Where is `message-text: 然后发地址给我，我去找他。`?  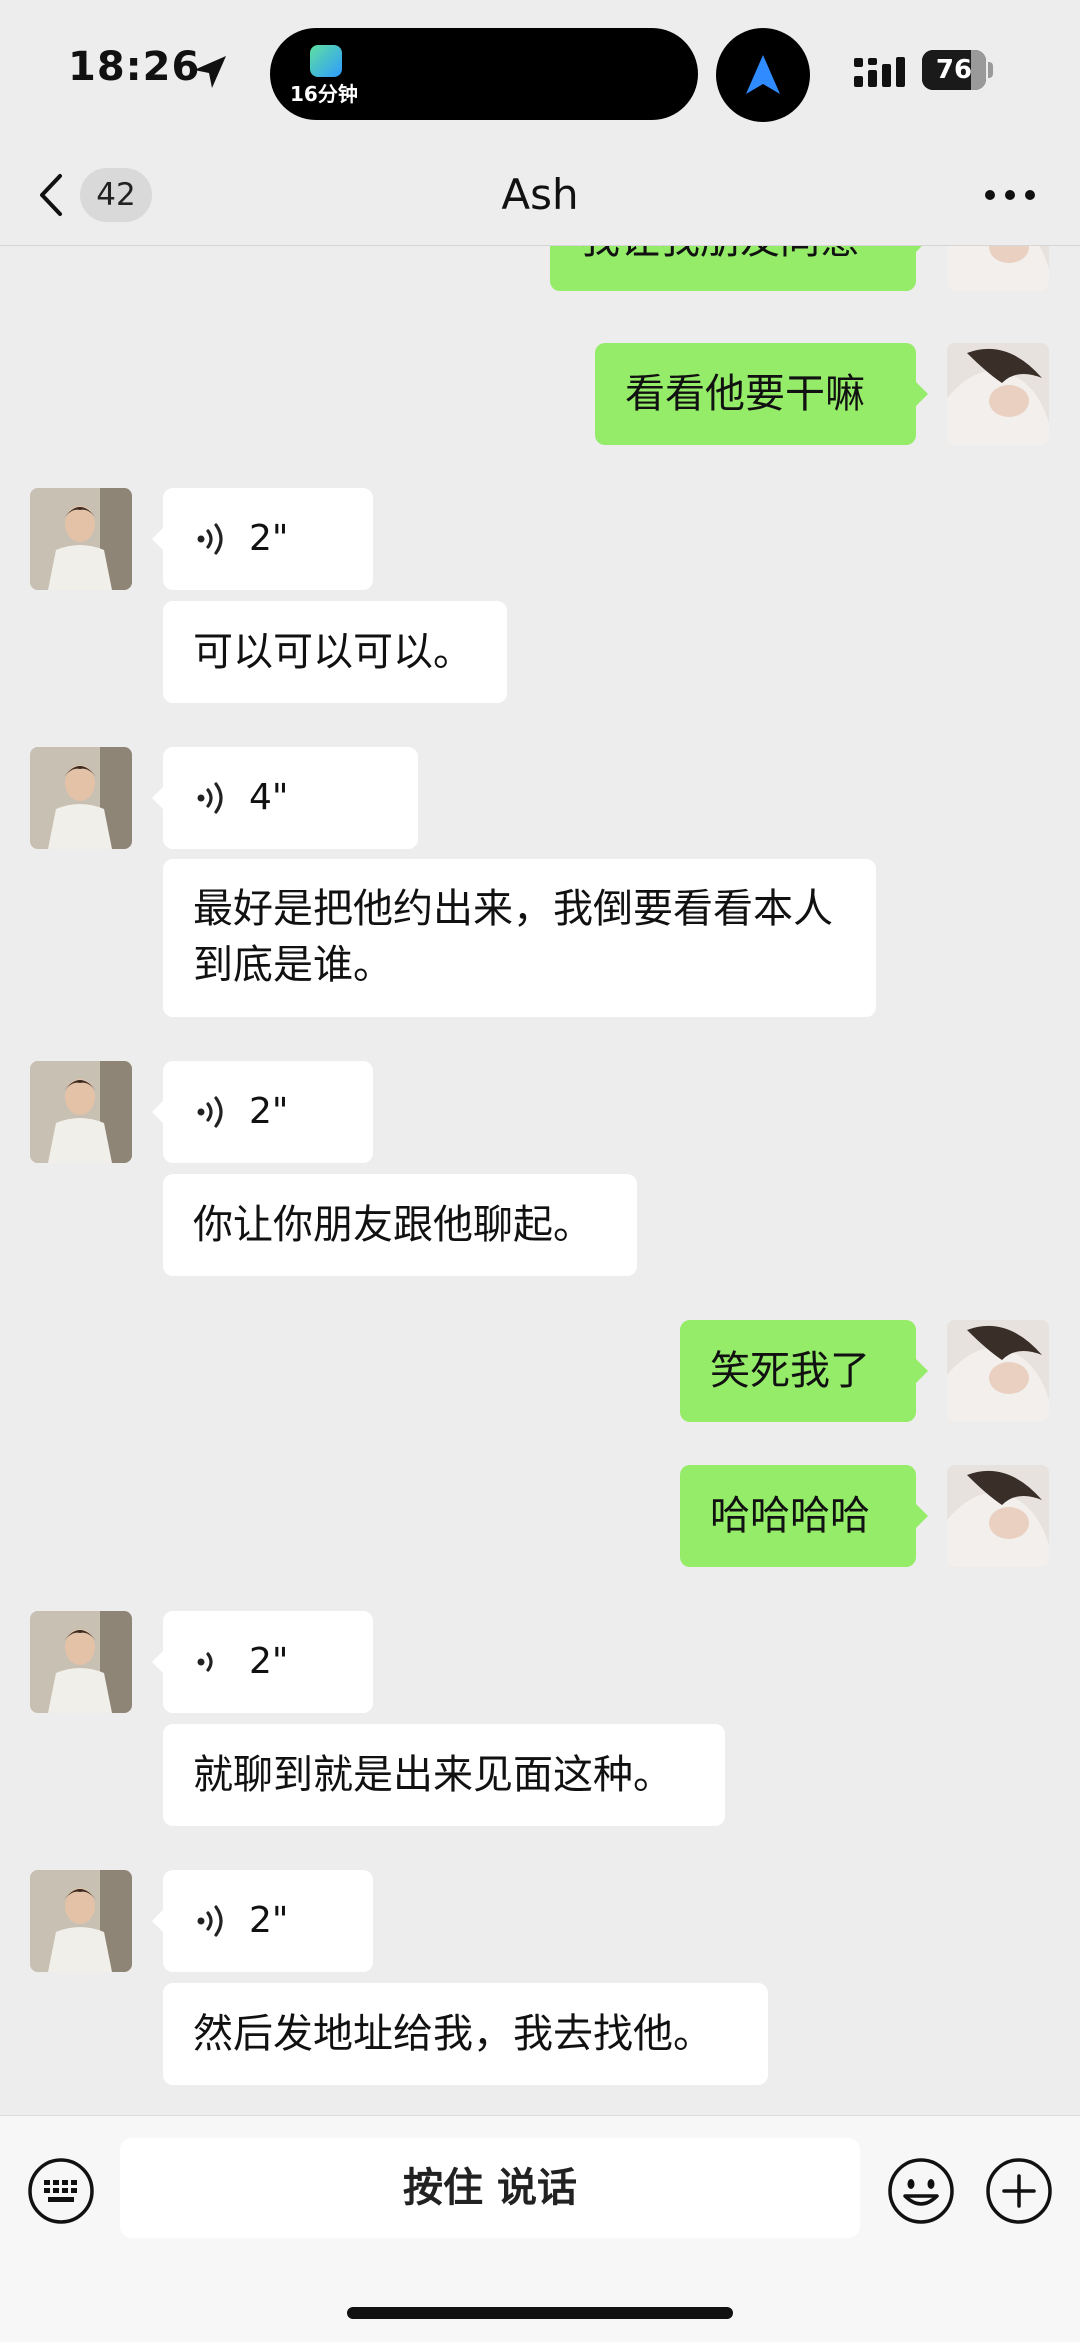
message-text: 然后发地址给我，我去找他。 is located at coordinates (453, 2034).